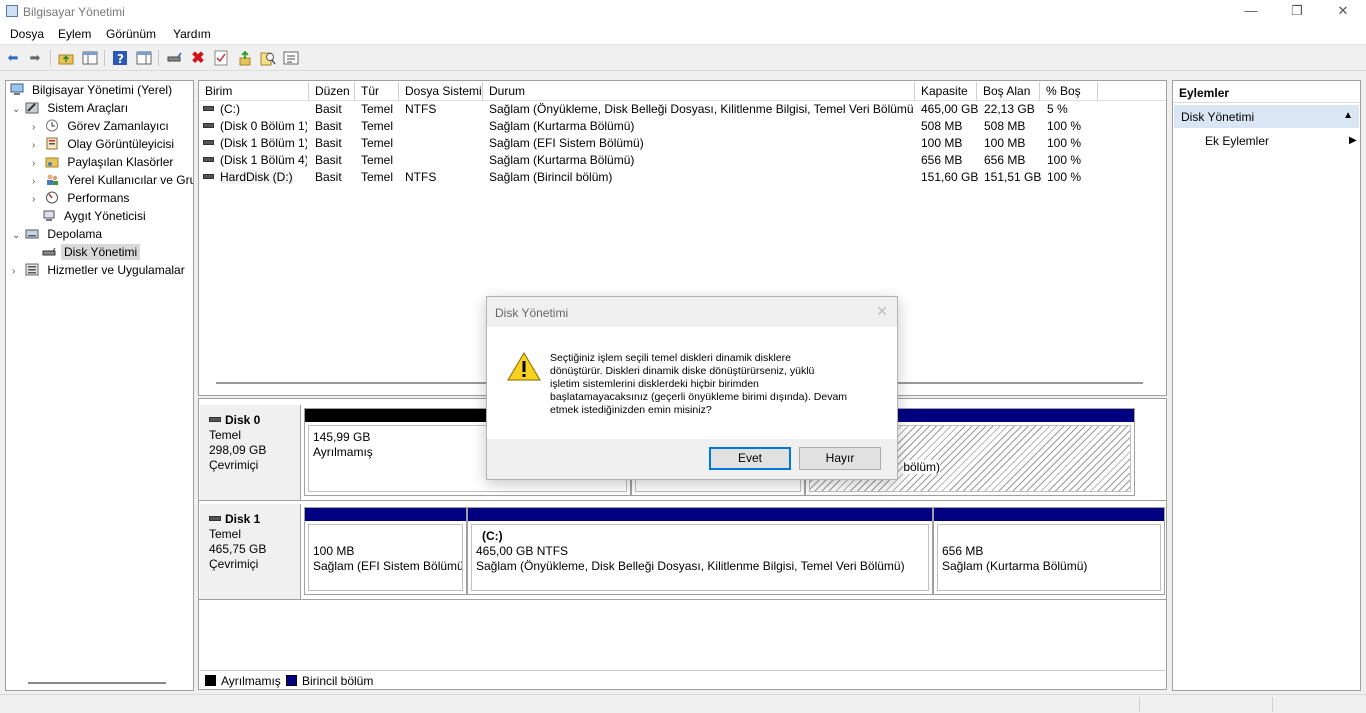 The width and height of the screenshot is (1366, 713). What do you see at coordinates (112, 182) in the screenshot?
I see `tree-item-local-users: › Yerel Kullanıcılar ve Gru` at bounding box center [112, 182].